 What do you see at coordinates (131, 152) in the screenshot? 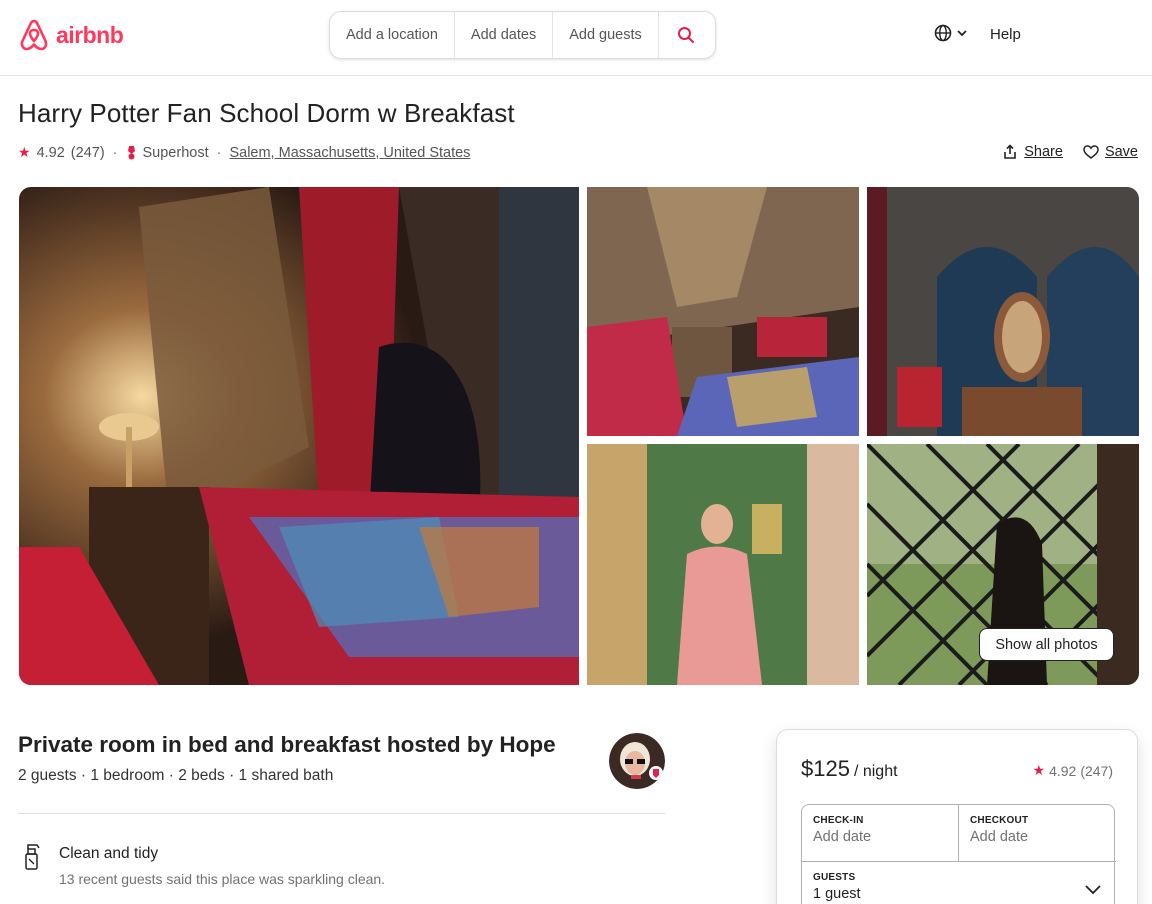
I see `superhost-icon` at bounding box center [131, 152].